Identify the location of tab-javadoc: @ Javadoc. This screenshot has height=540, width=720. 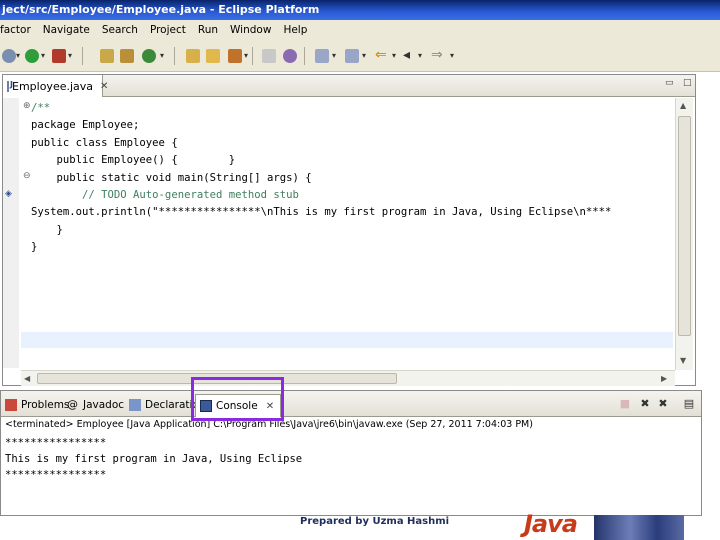
(95, 405).